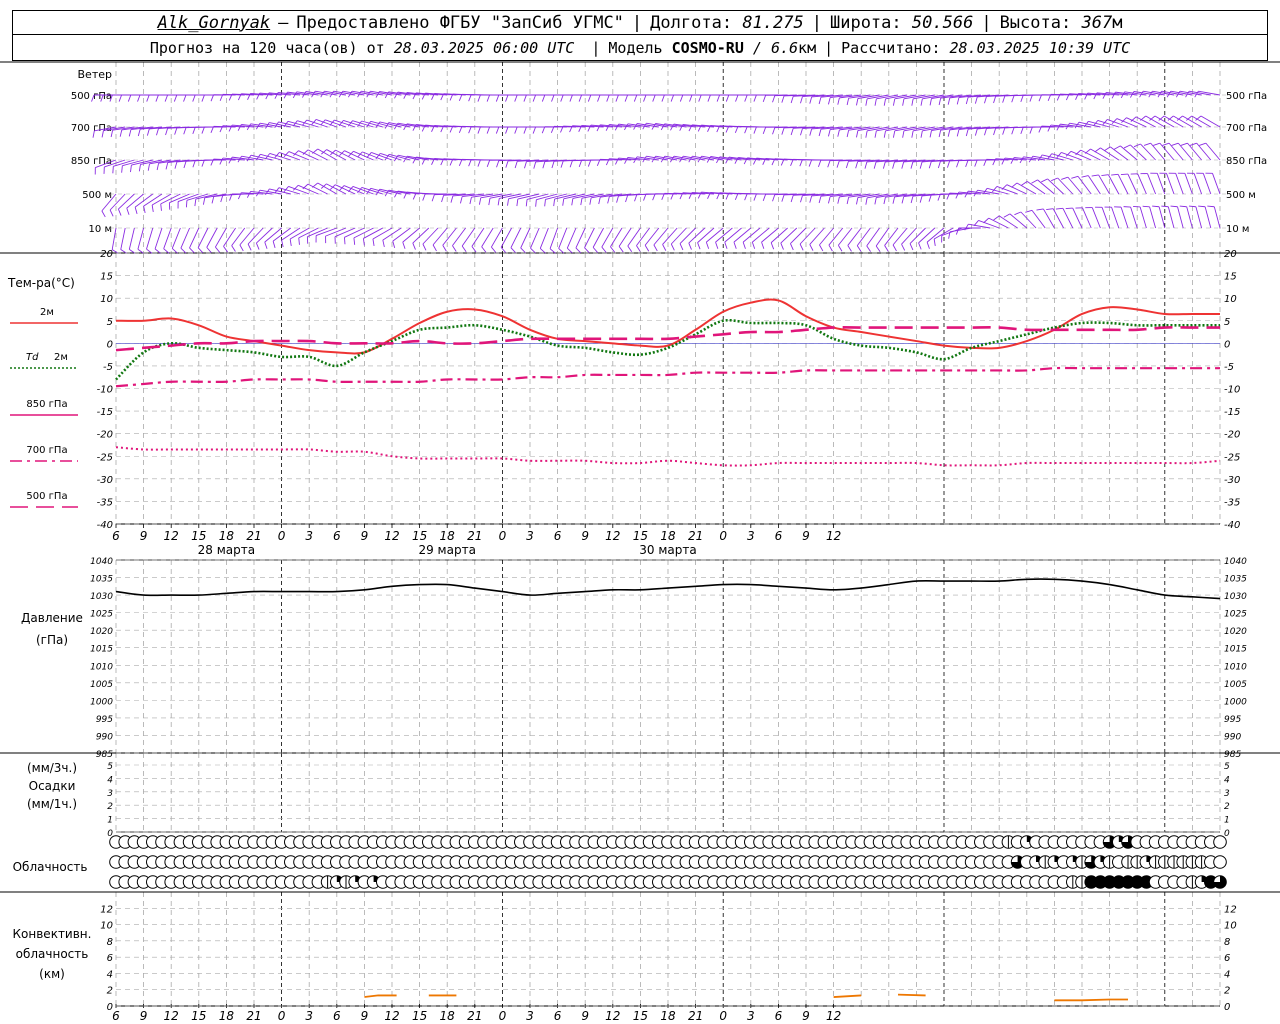 Image resolution: width=1280 pixels, height=1024 pixels. What do you see at coordinates (1227, 780) in the screenshot?
I see `precip-tick-right: 4` at bounding box center [1227, 780].